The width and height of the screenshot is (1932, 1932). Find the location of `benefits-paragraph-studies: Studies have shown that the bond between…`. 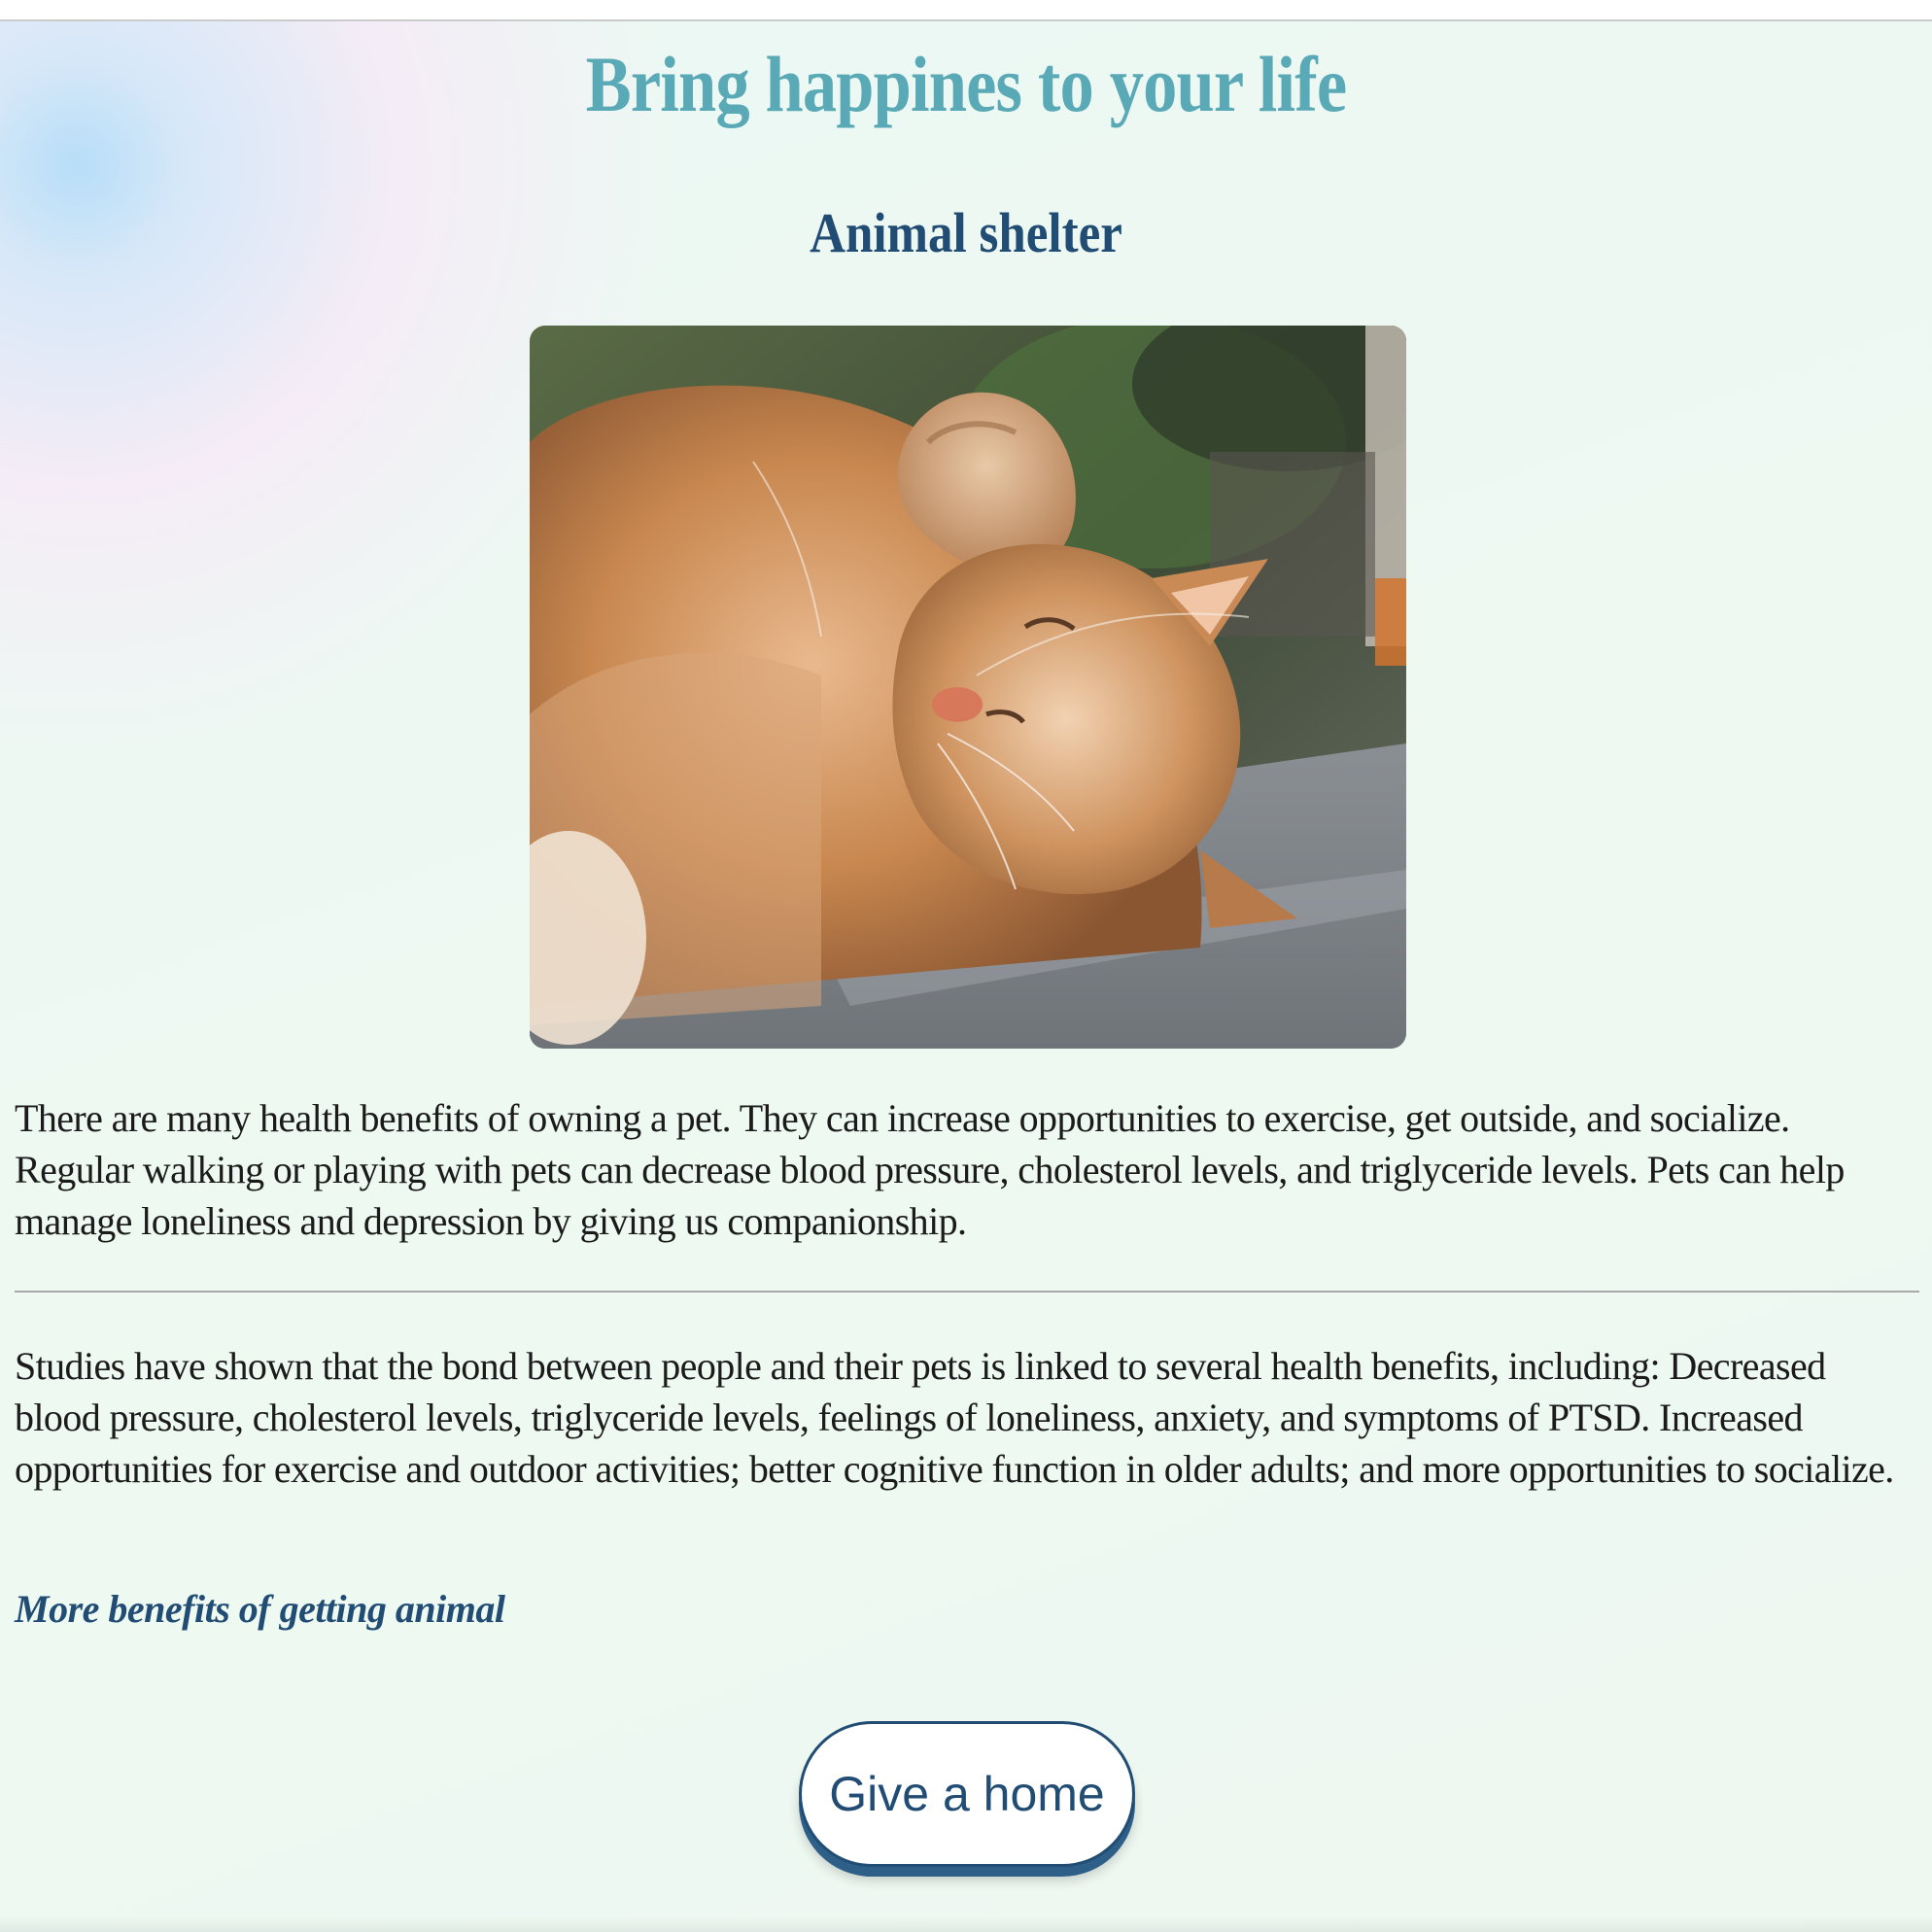

benefits-paragraph-studies: Studies have shown that the bond between… is located at coordinates (954, 1417).